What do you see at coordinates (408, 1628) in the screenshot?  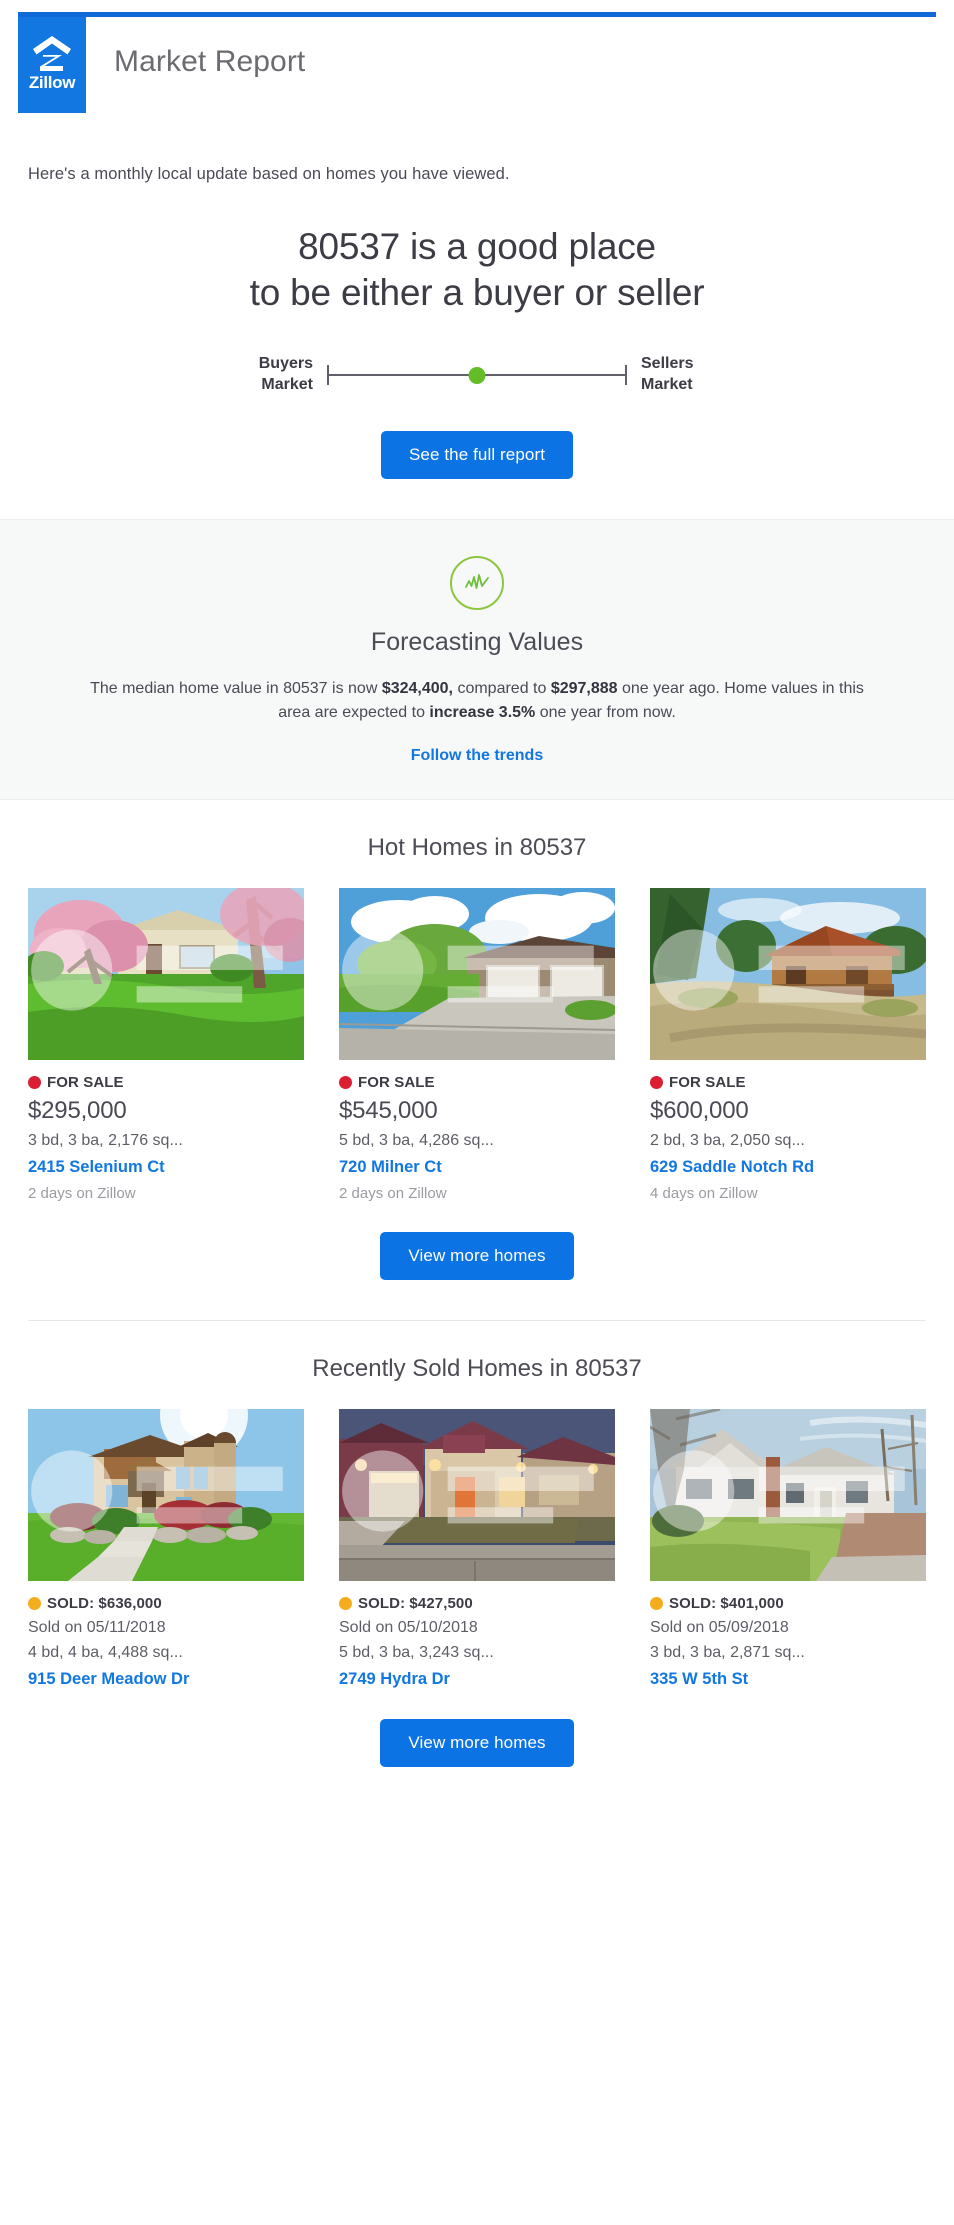 I see `sold-date: Sold on 05/10/2018` at bounding box center [408, 1628].